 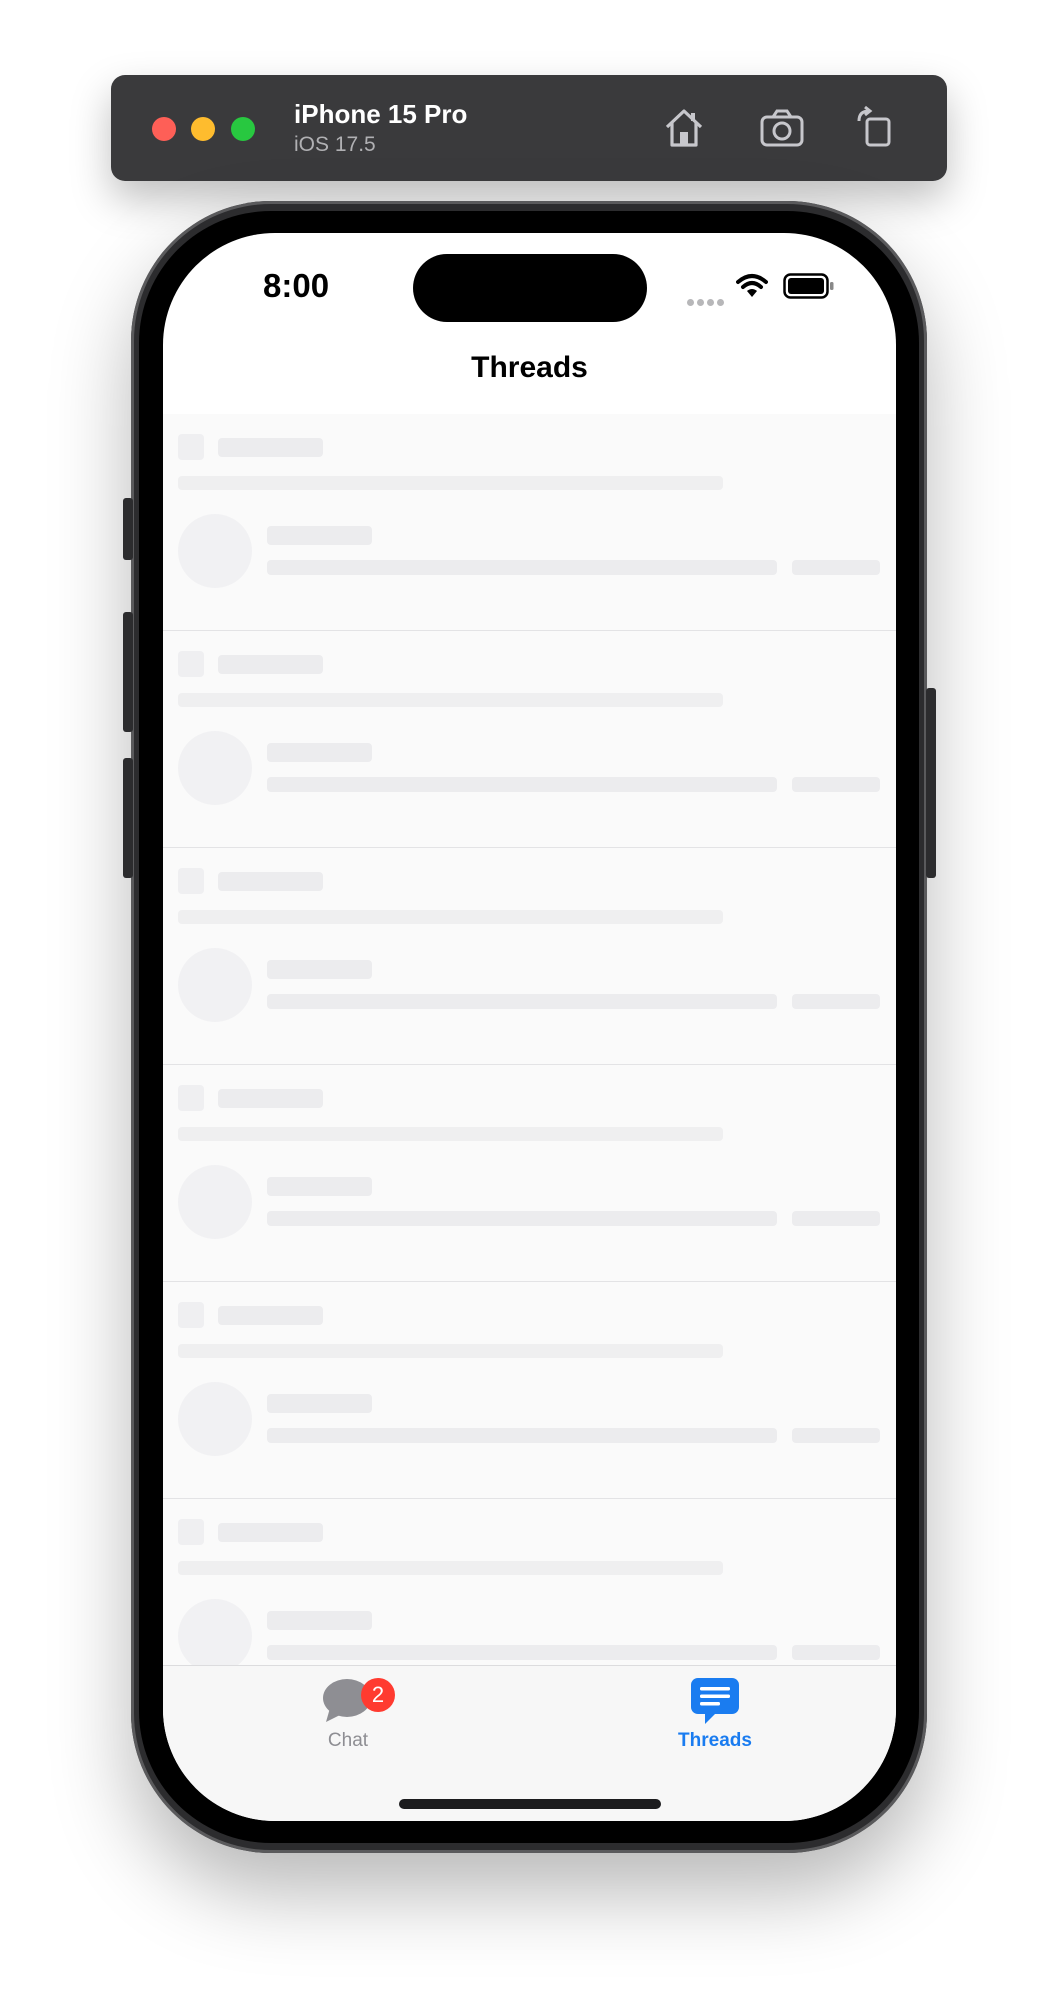 I want to click on volume-down-button, so click(x=128, y=818).